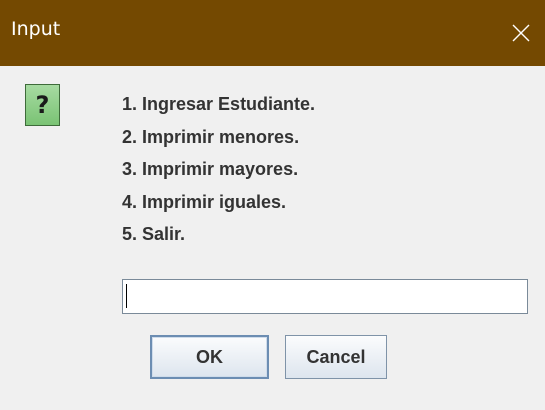 The width and height of the screenshot is (545, 410). I want to click on cancel-button: Cancel, so click(336, 357).